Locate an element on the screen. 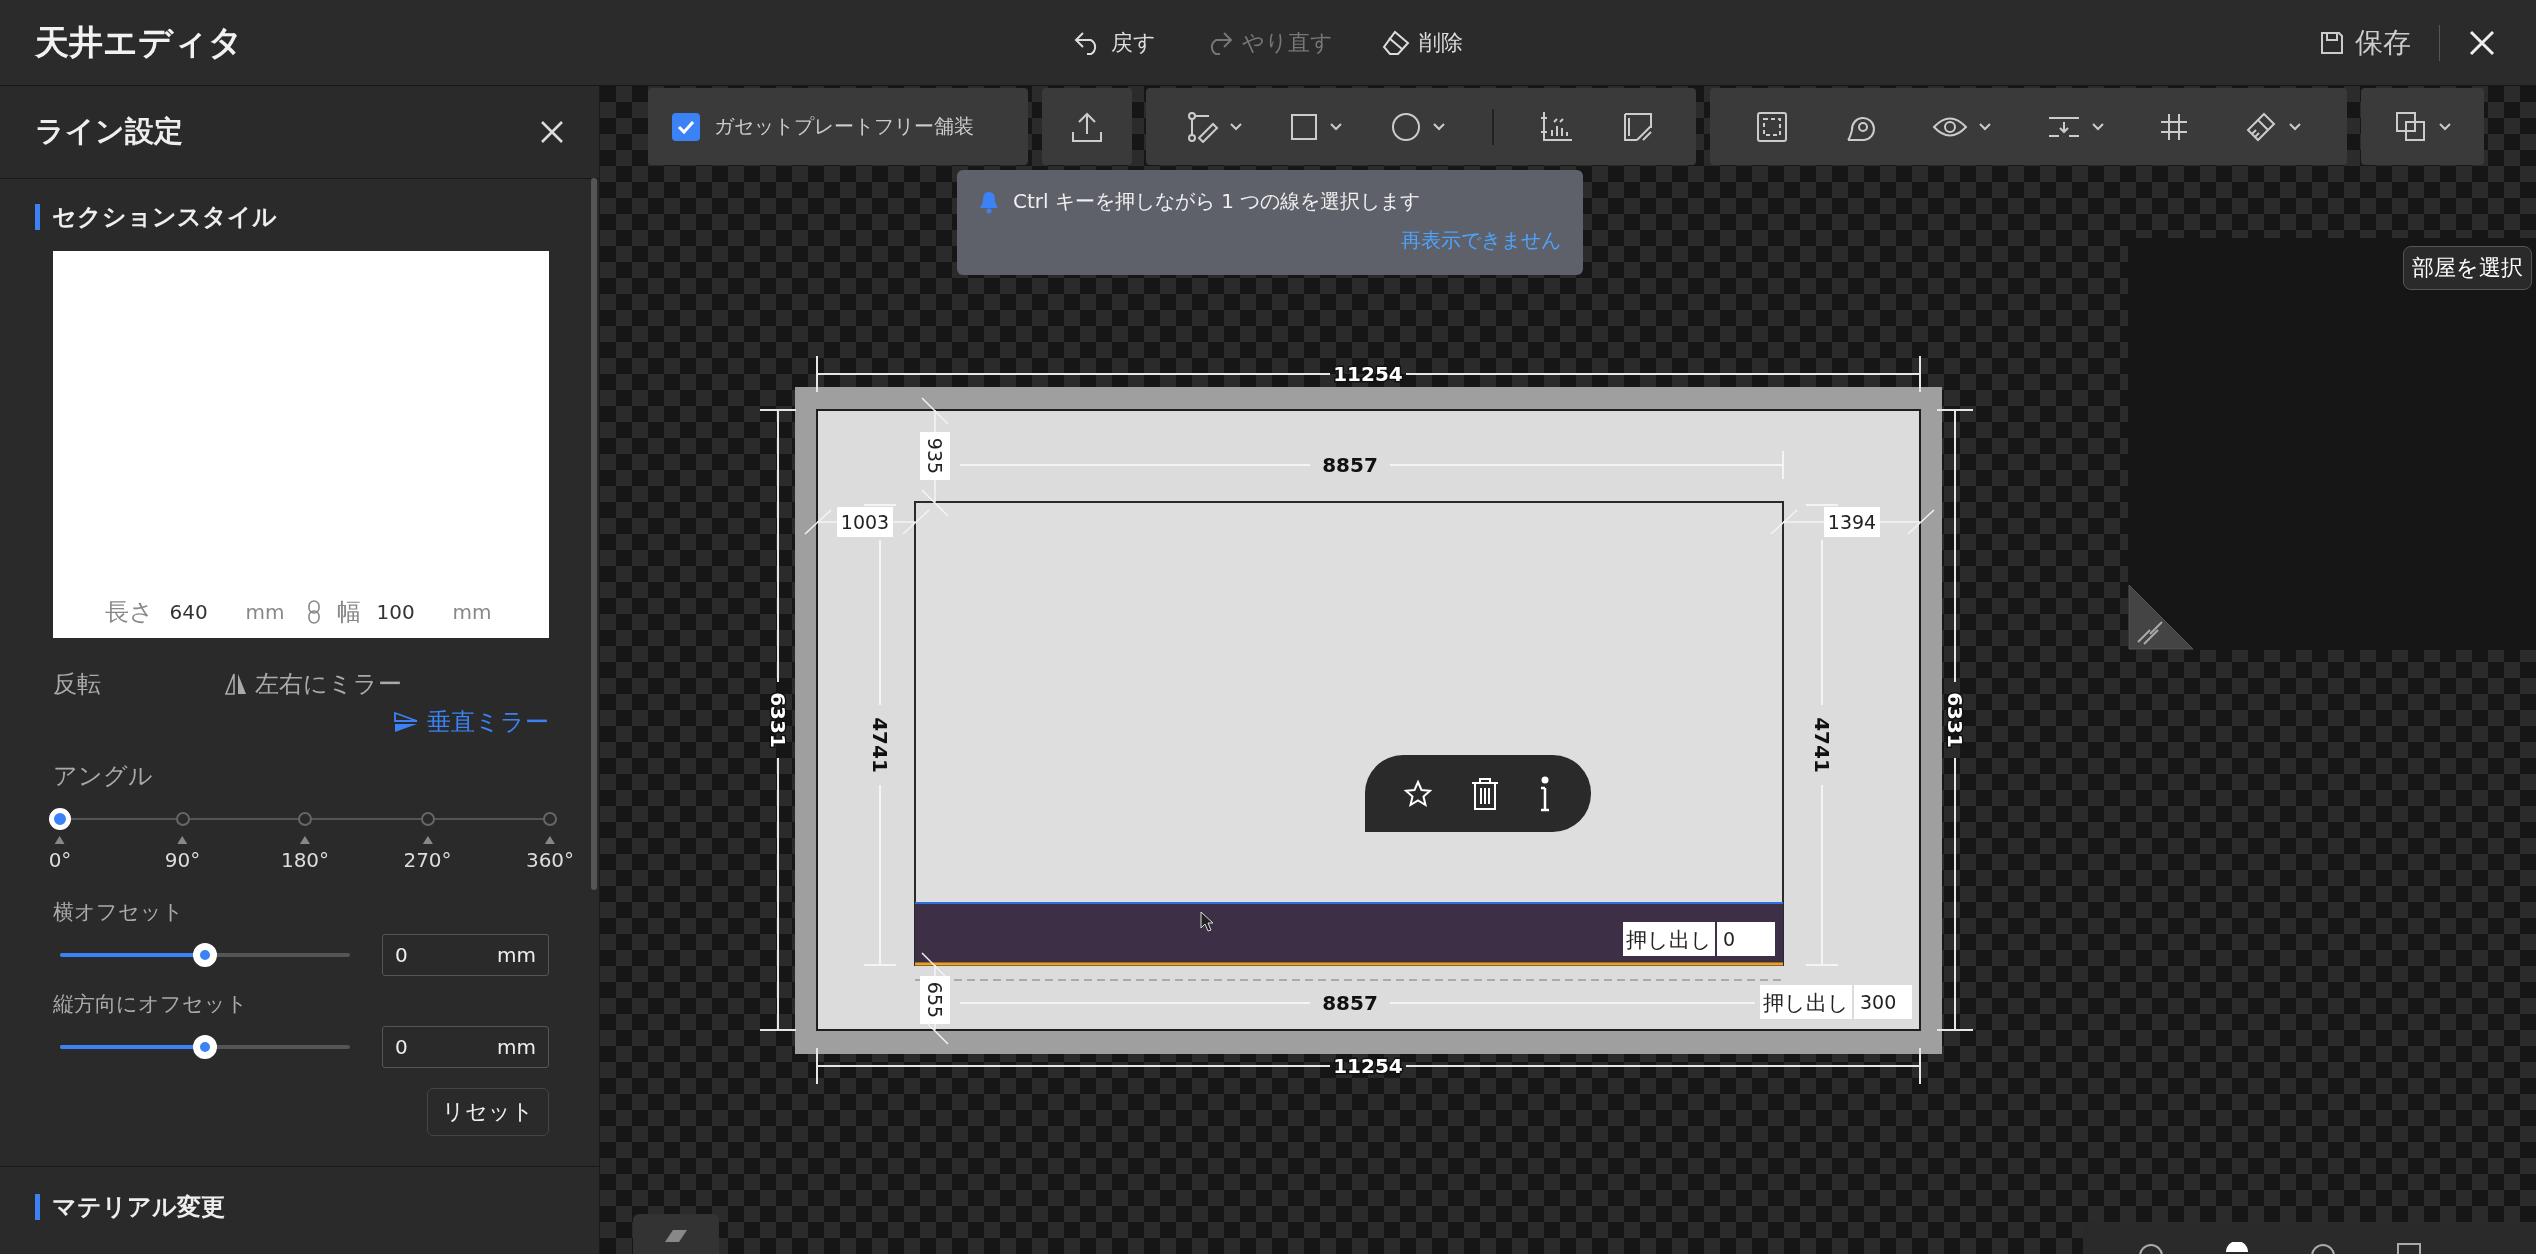 This screenshot has height=1254, width=2536. app-title: 天井エディタ is located at coordinates (139, 41).